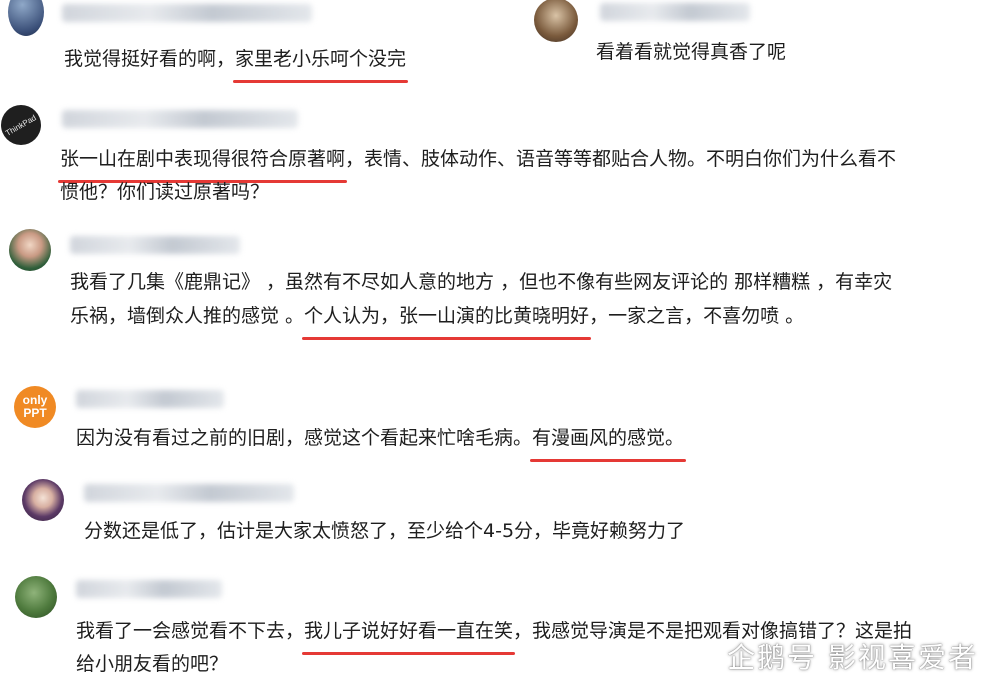 The height and width of the screenshot is (690, 1000). I want to click on comment-text-plain: 因为没有看过之前的旧剧，感觉这个看起来忙啥毛病。, so click(304, 438).